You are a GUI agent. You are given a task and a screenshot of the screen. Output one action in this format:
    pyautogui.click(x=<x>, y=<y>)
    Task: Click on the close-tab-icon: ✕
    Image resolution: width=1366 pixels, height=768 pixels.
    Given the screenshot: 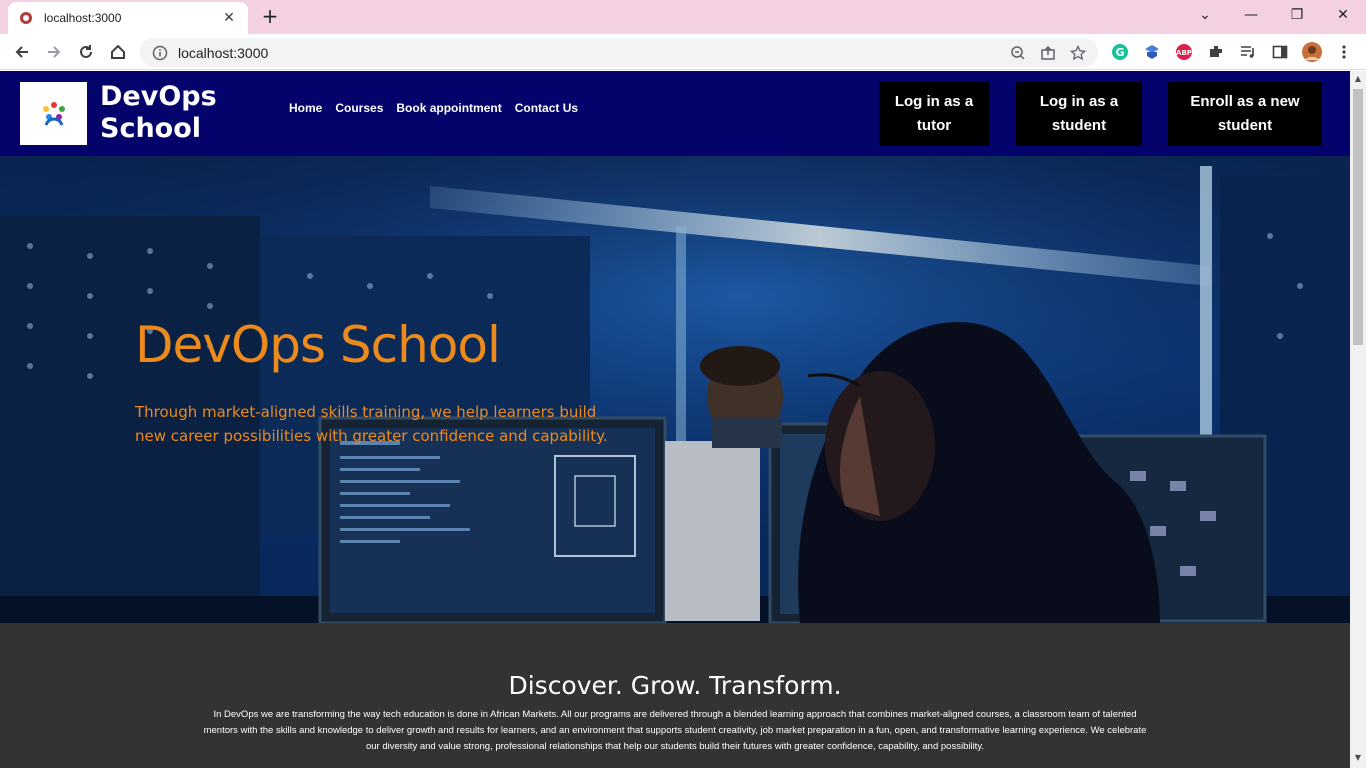 What is the action you would take?
    pyautogui.click(x=229, y=18)
    